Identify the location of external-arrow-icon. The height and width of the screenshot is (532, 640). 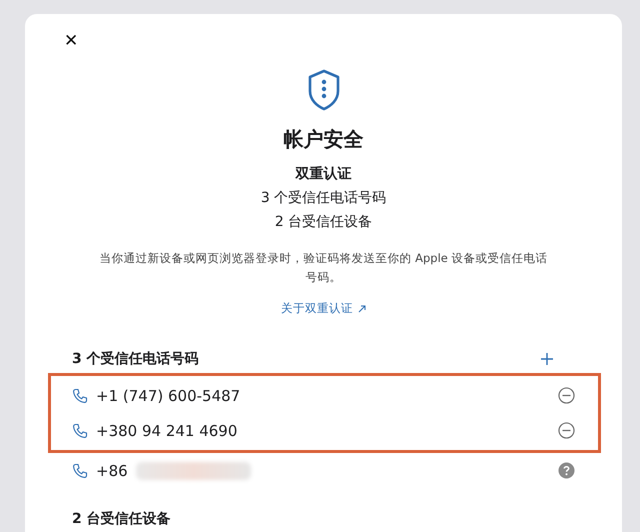
(362, 308).